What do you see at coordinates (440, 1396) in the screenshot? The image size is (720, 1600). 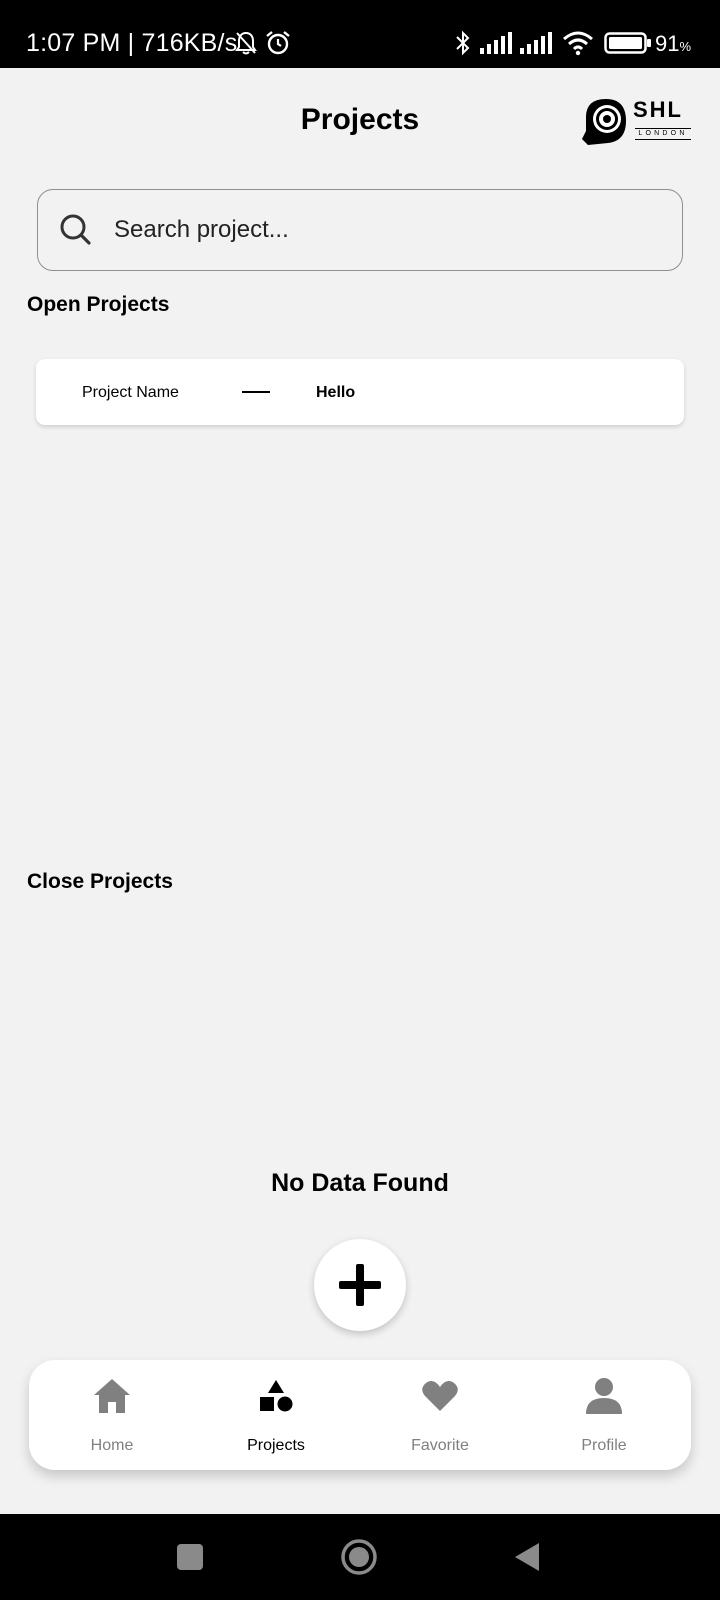 I see `heart-icon` at bounding box center [440, 1396].